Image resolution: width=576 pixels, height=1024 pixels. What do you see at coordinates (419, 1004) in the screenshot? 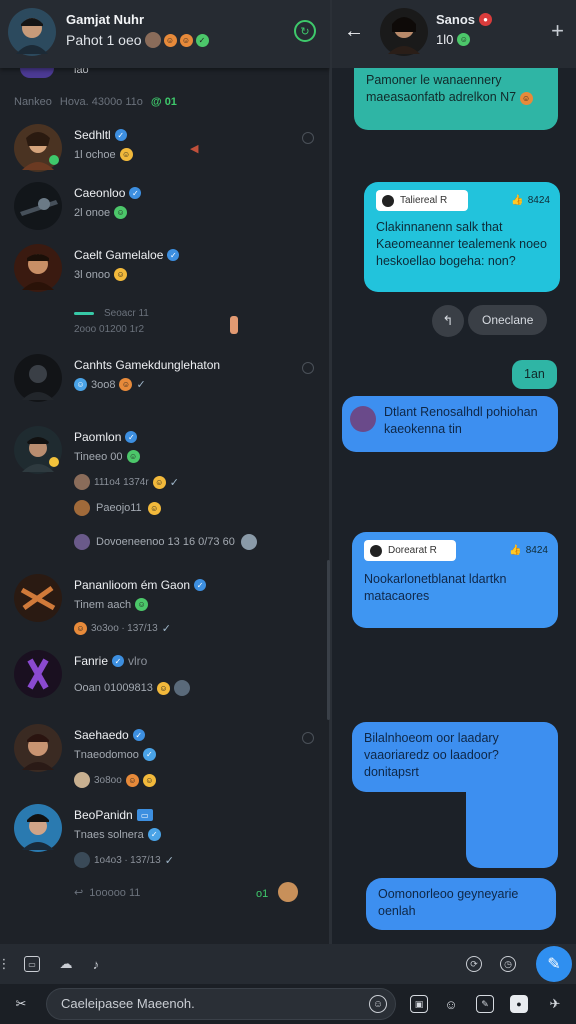
I see `image-icon: ▣` at bounding box center [419, 1004].